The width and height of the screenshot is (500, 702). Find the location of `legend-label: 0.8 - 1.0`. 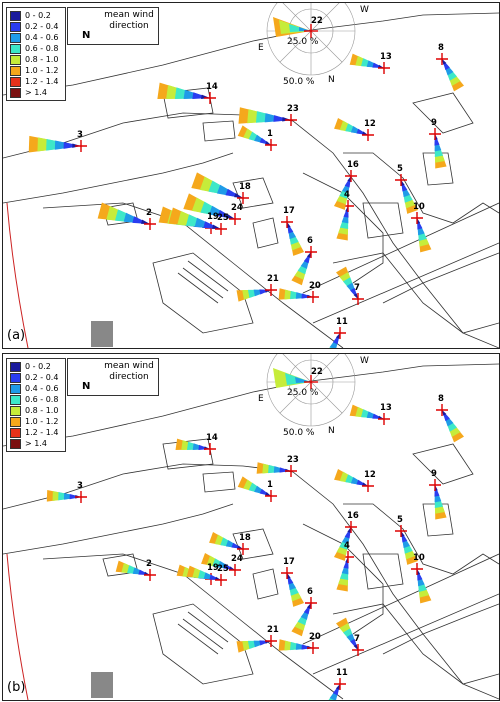

legend-label: 0.8 - 1.0 is located at coordinates (42, 410).